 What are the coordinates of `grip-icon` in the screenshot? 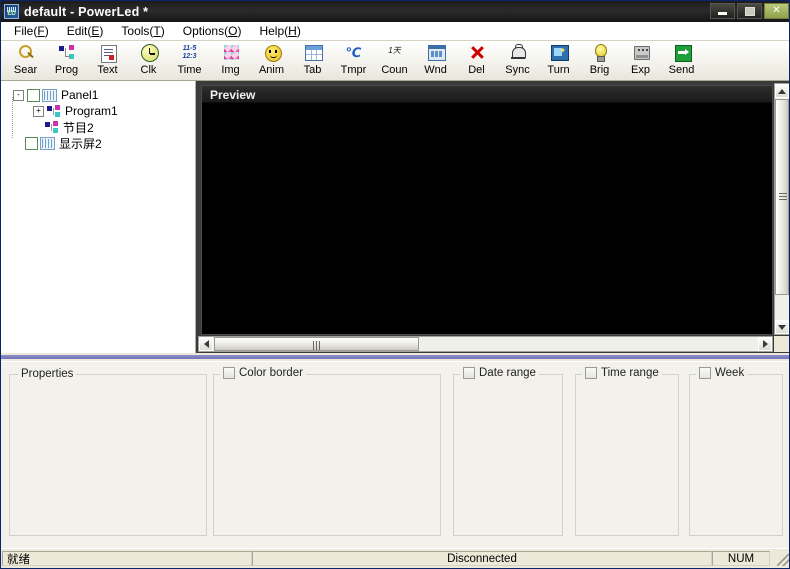 It's located at (783, 197).